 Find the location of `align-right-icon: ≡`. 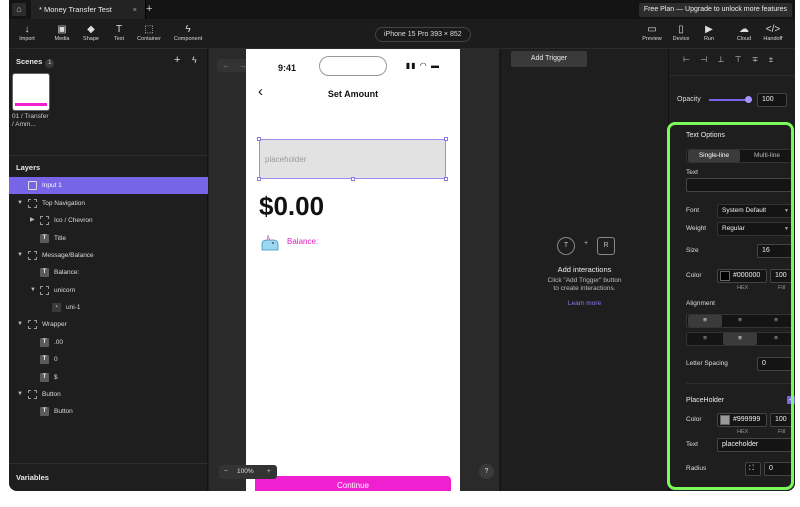

align-right-icon: ≡ is located at coordinates (776, 321).